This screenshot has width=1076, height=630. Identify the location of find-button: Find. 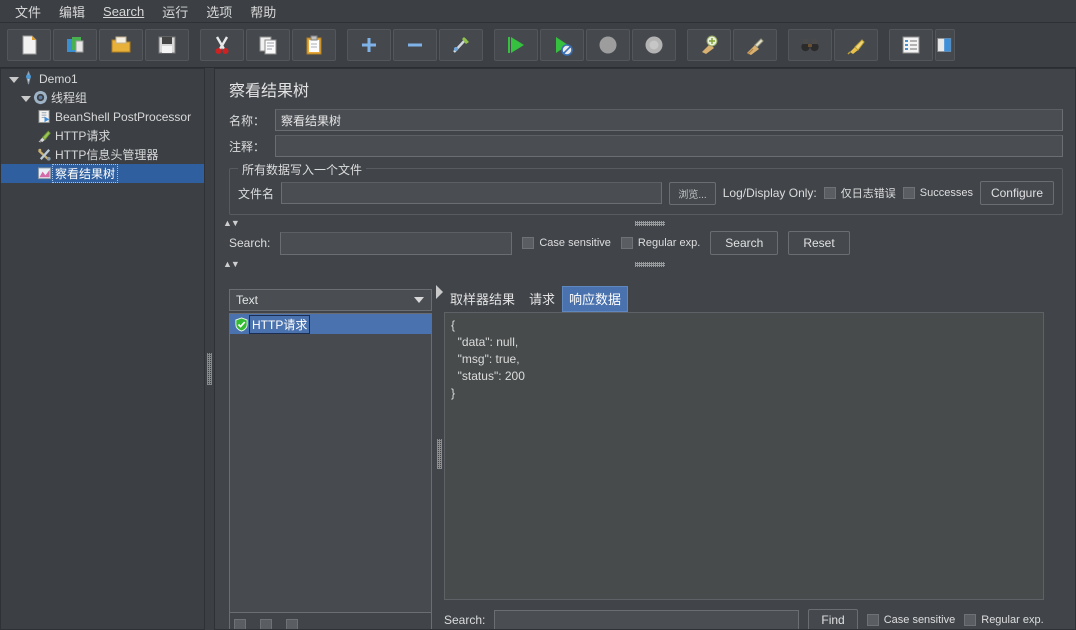
(833, 619).